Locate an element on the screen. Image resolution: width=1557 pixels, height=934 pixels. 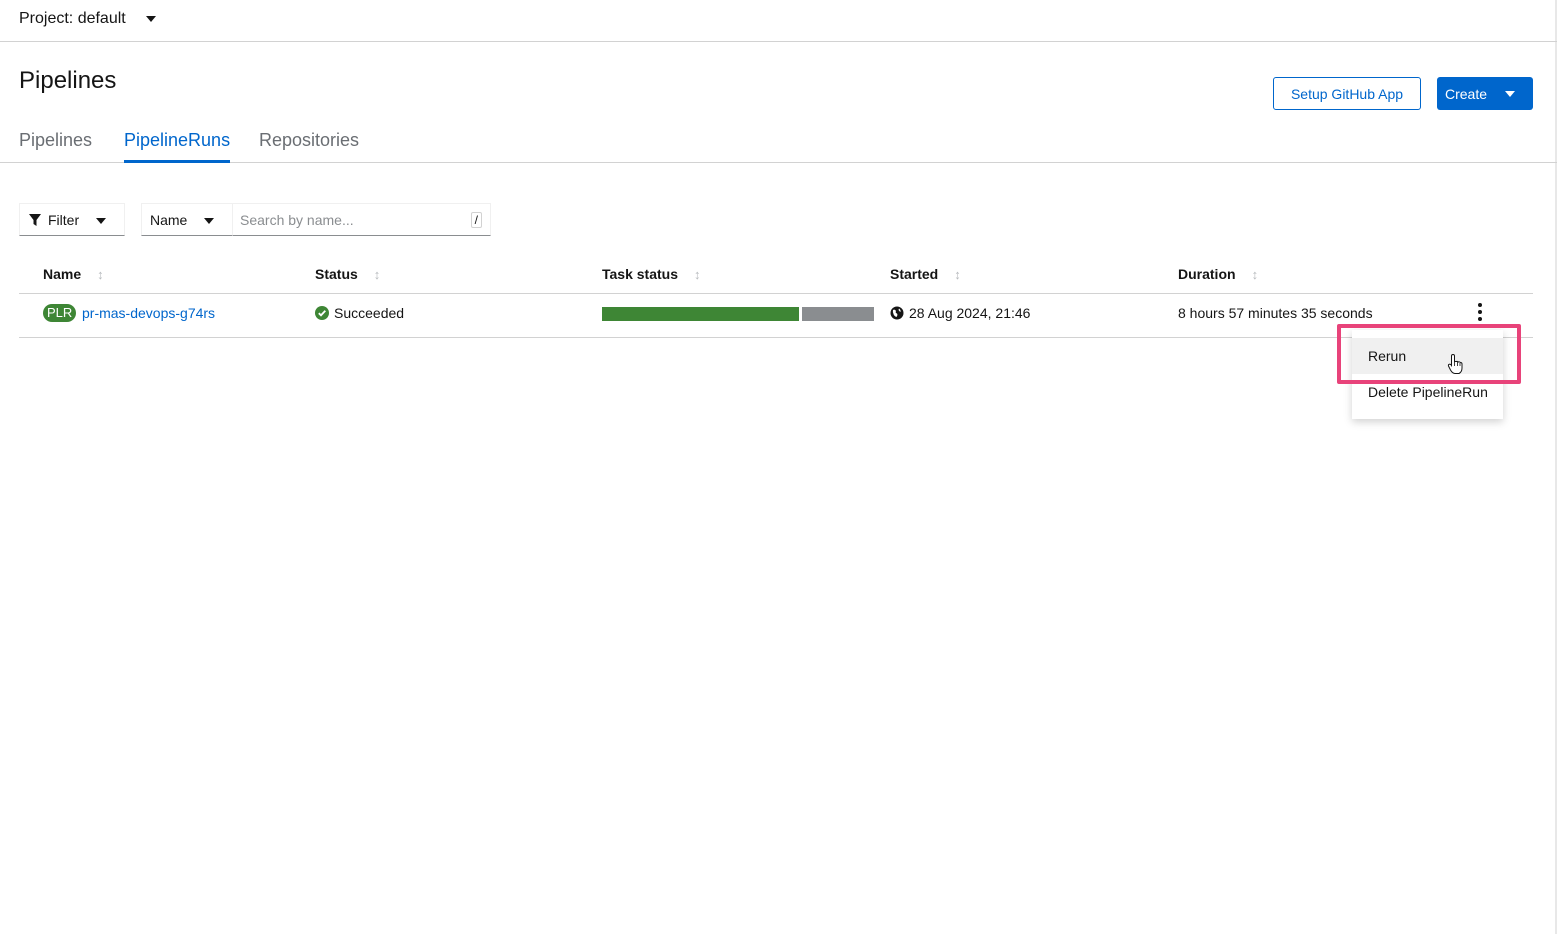
column-header-started: Started ↕ is located at coordinates (925, 274).